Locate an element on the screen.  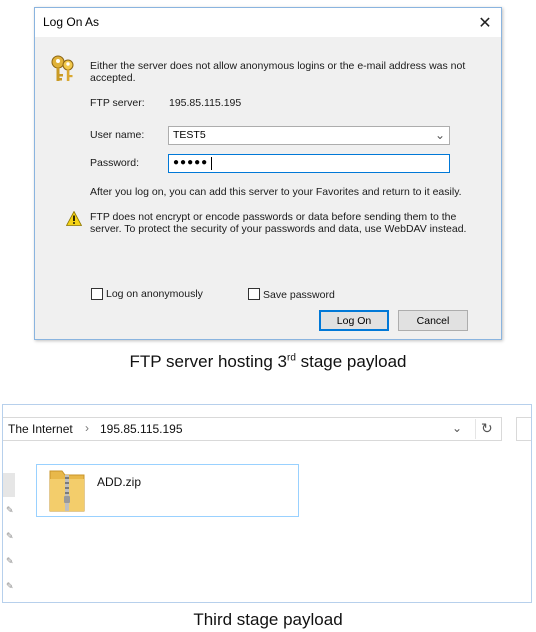
warning-icon is located at coordinates (74, 218).